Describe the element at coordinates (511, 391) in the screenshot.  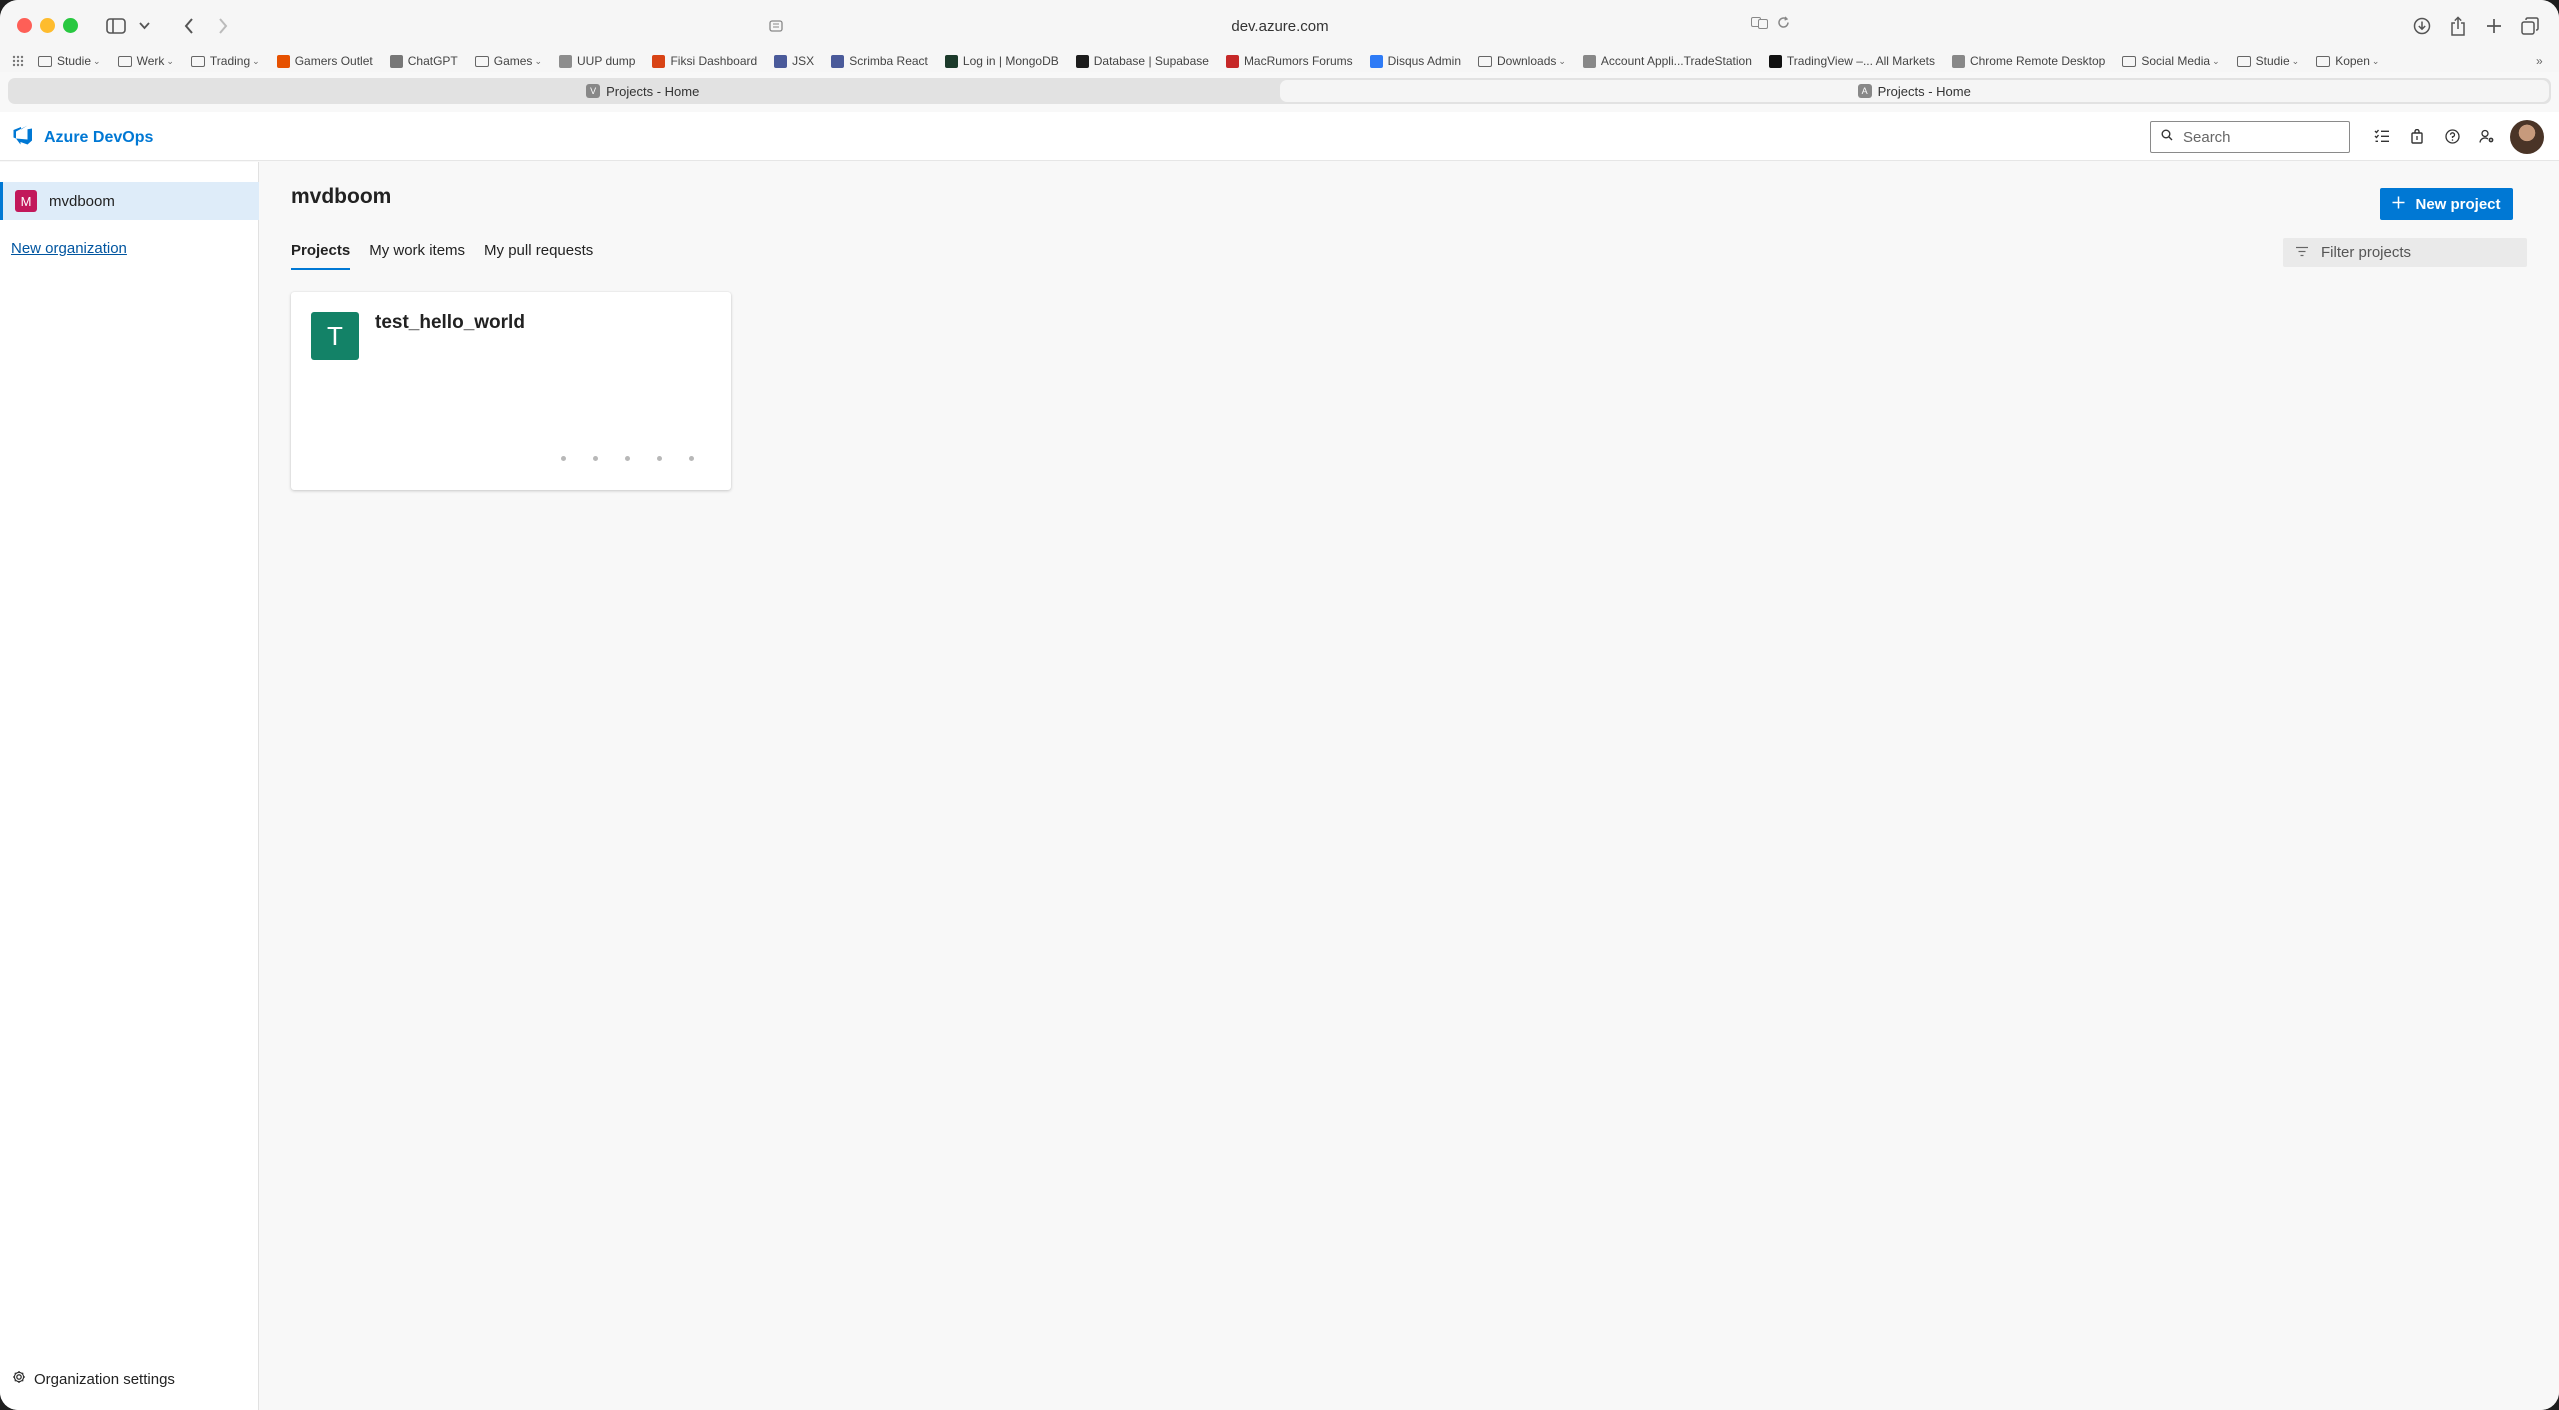
I see `project-card: T test_hello_world` at that location.